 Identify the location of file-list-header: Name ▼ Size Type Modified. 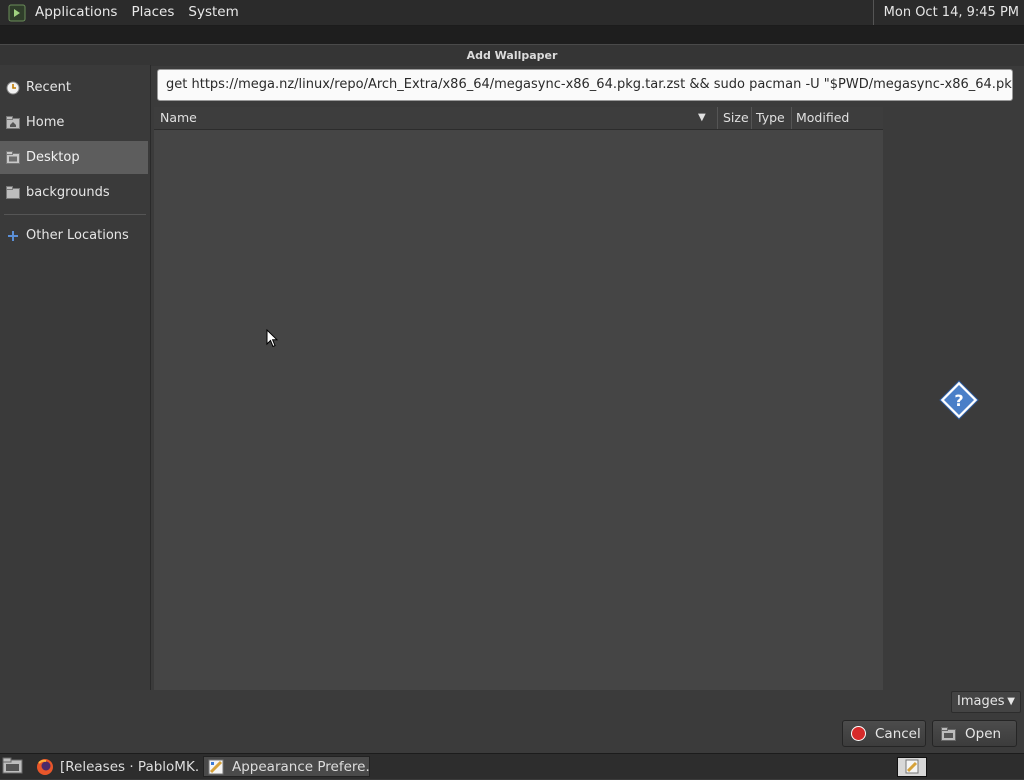
(518, 118).